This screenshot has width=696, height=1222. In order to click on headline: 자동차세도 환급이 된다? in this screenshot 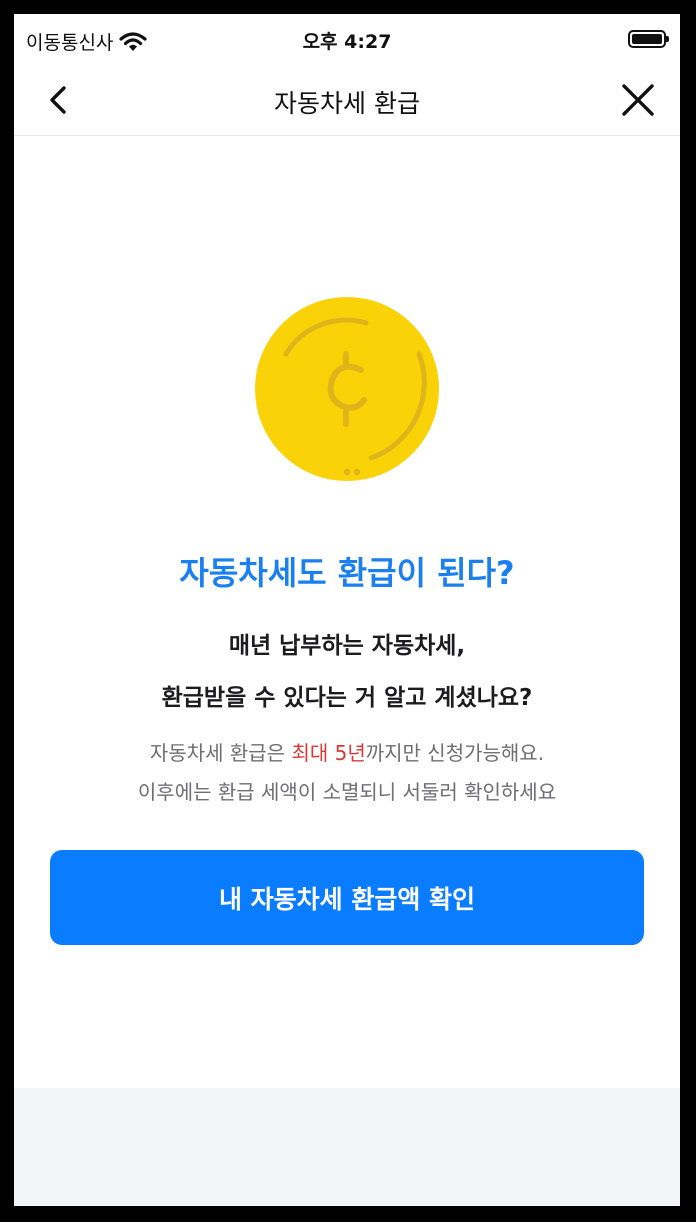, I will do `click(347, 573)`.